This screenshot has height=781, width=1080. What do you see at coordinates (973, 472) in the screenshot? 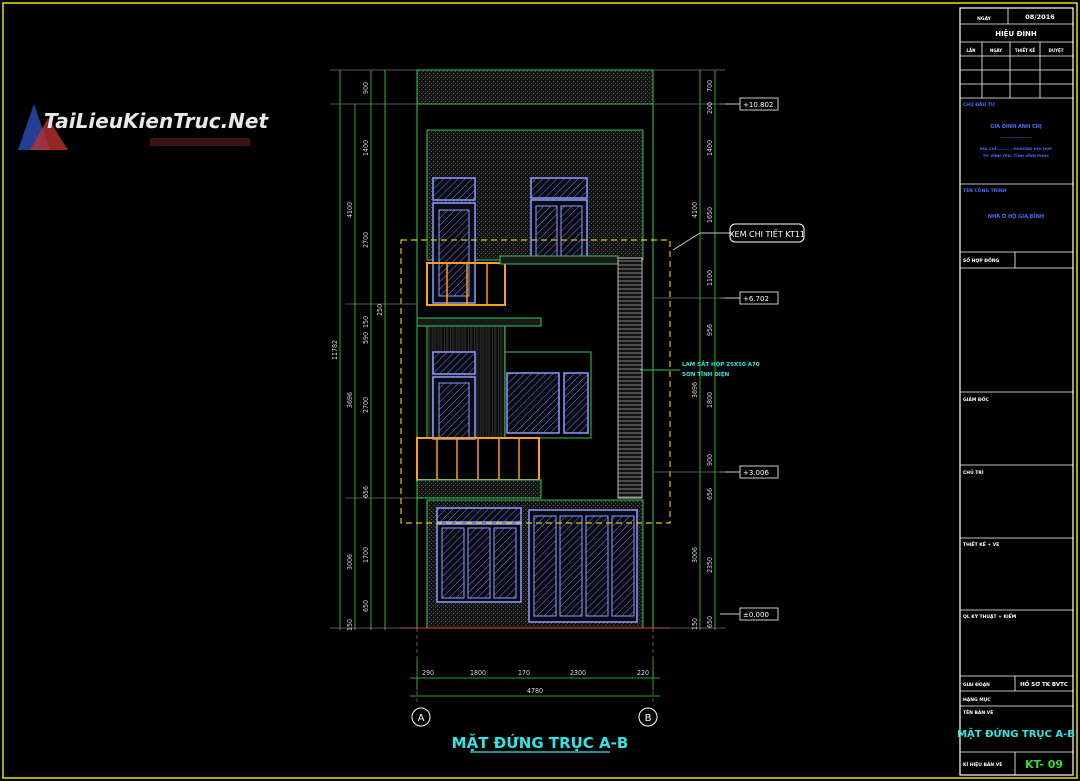
I see `tb-chief-label: CHỦ TRÌ` at bounding box center [973, 472].